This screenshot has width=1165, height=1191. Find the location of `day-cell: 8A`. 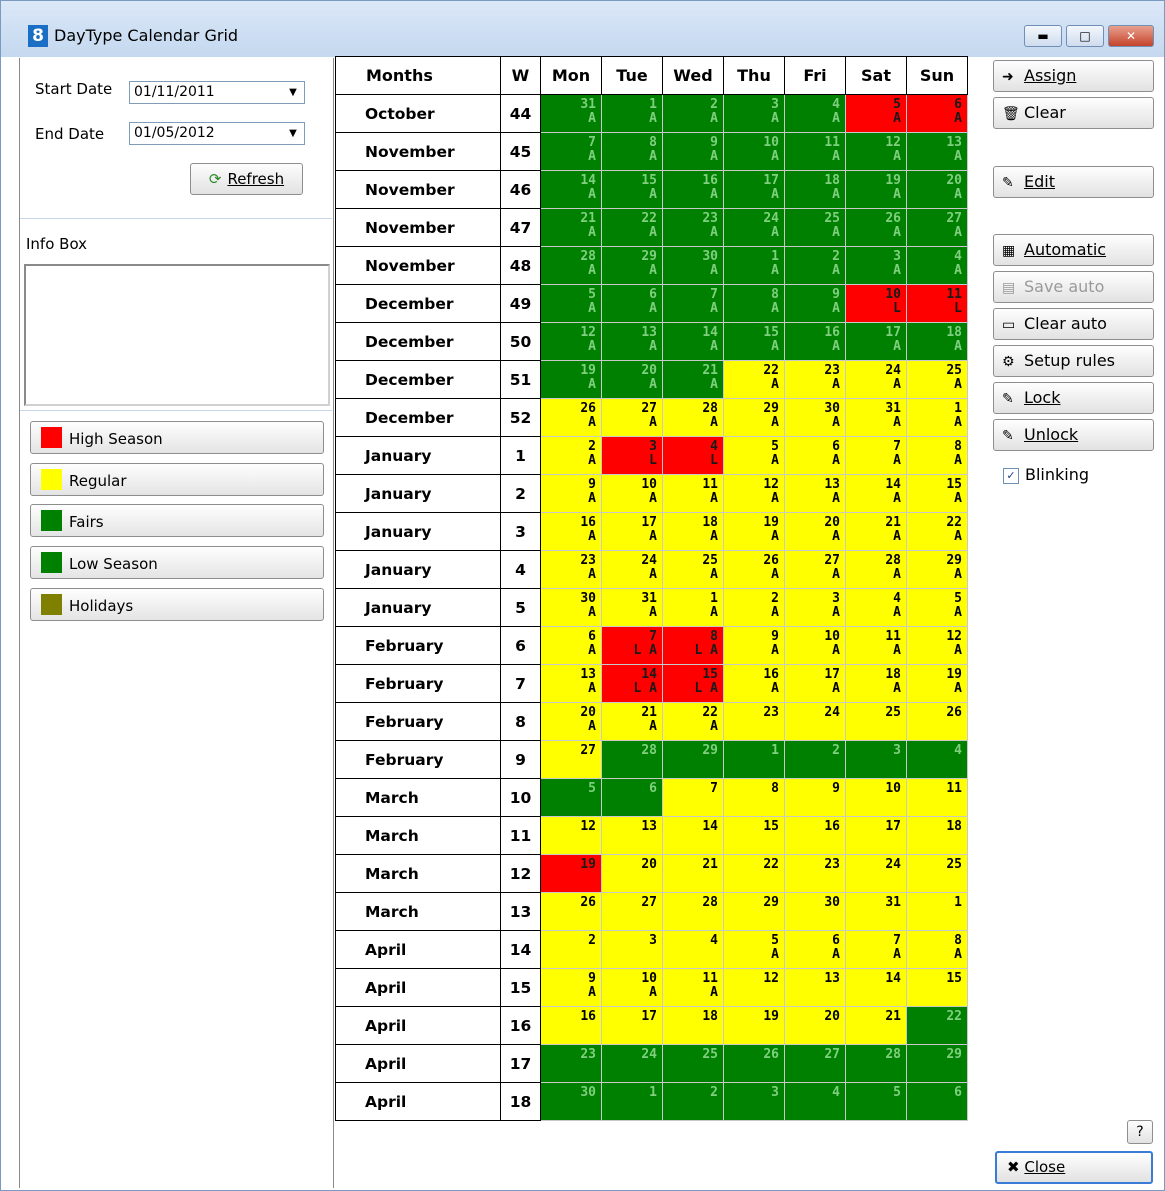

day-cell: 8A is located at coordinates (632, 151).